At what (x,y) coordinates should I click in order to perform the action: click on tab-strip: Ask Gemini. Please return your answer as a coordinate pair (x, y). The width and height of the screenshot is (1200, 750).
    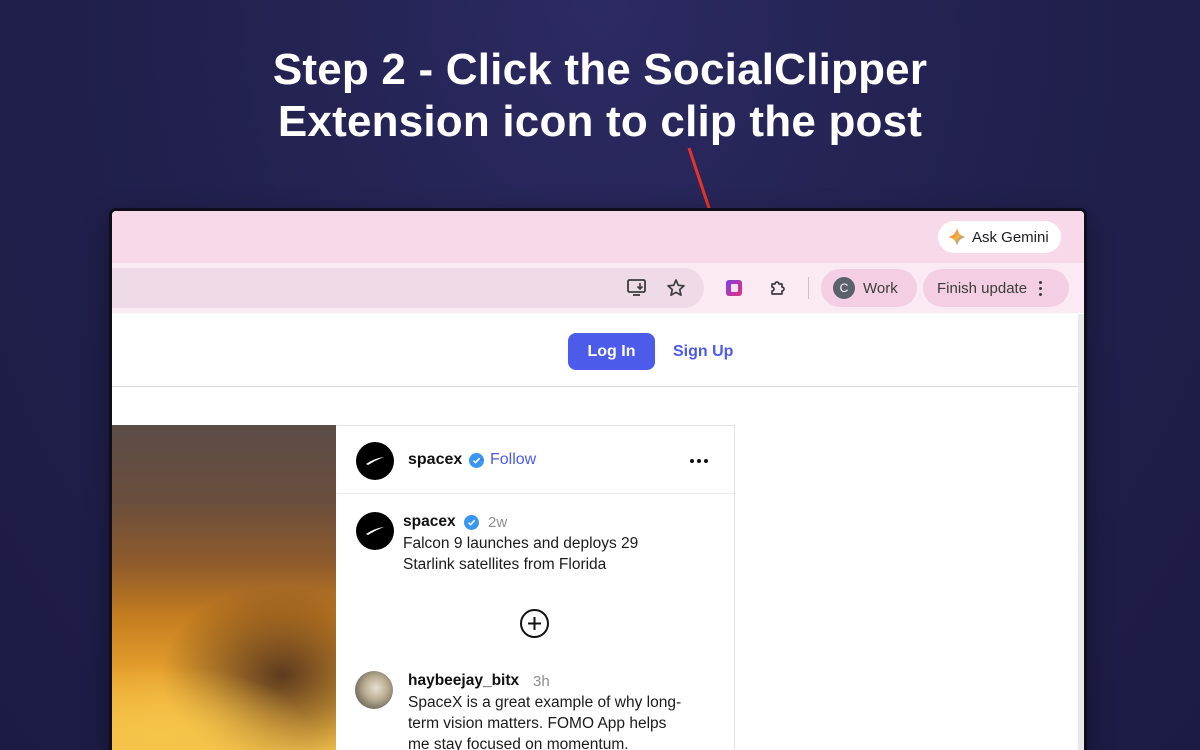
    Looking at the image, I should click on (598, 237).